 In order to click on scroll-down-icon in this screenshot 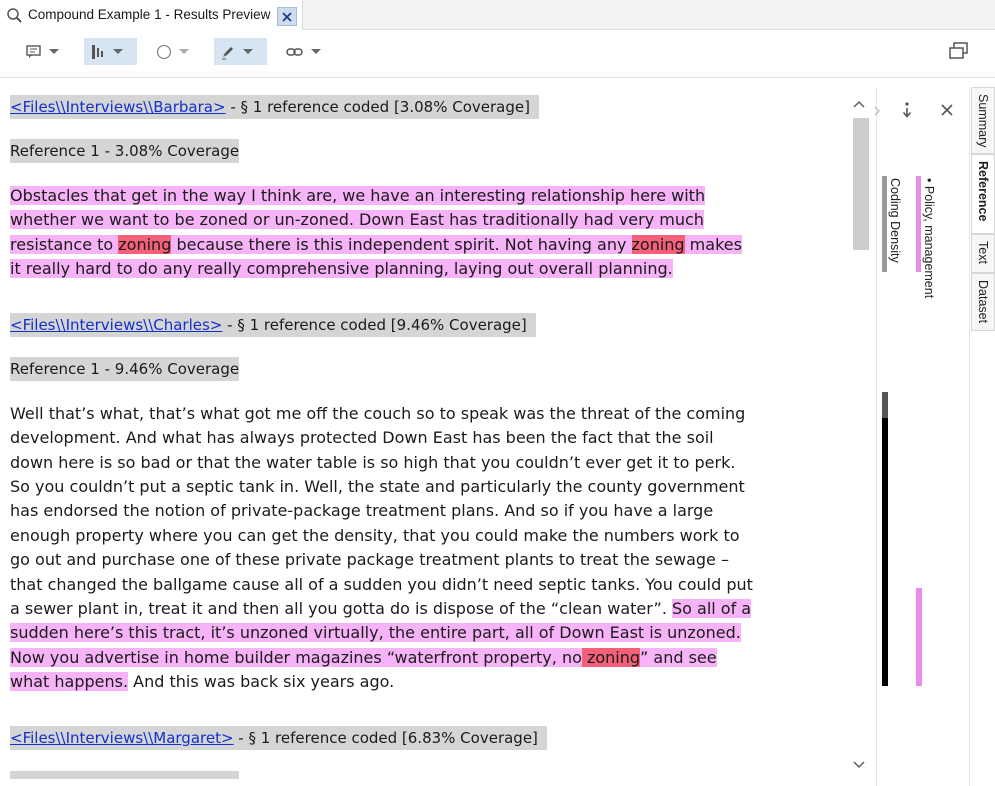, I will do `click(859, 765)`.